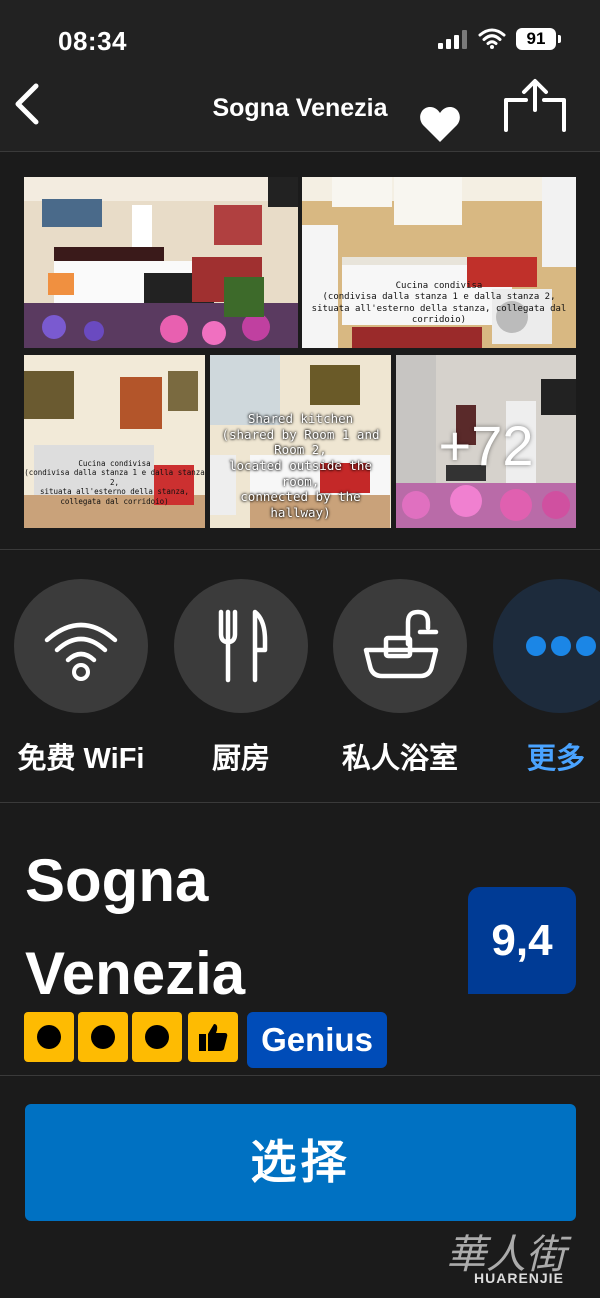 This screenshot has height=1298, width=600. I want to click on fork-knife-icon, so click(243, 646).